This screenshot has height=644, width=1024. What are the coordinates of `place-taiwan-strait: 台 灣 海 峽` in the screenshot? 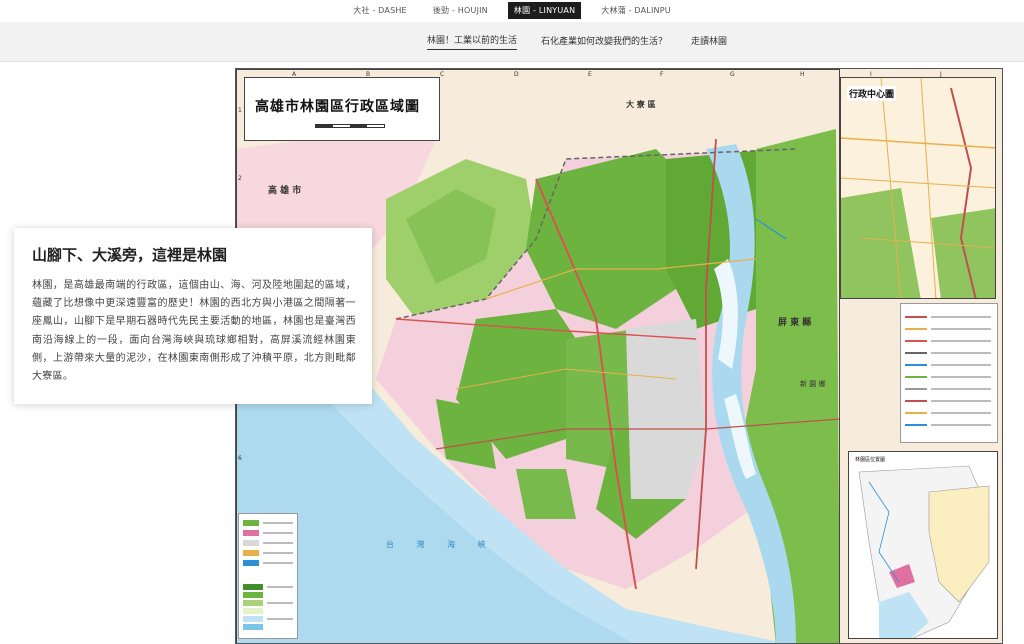 It's located at (441, 544).